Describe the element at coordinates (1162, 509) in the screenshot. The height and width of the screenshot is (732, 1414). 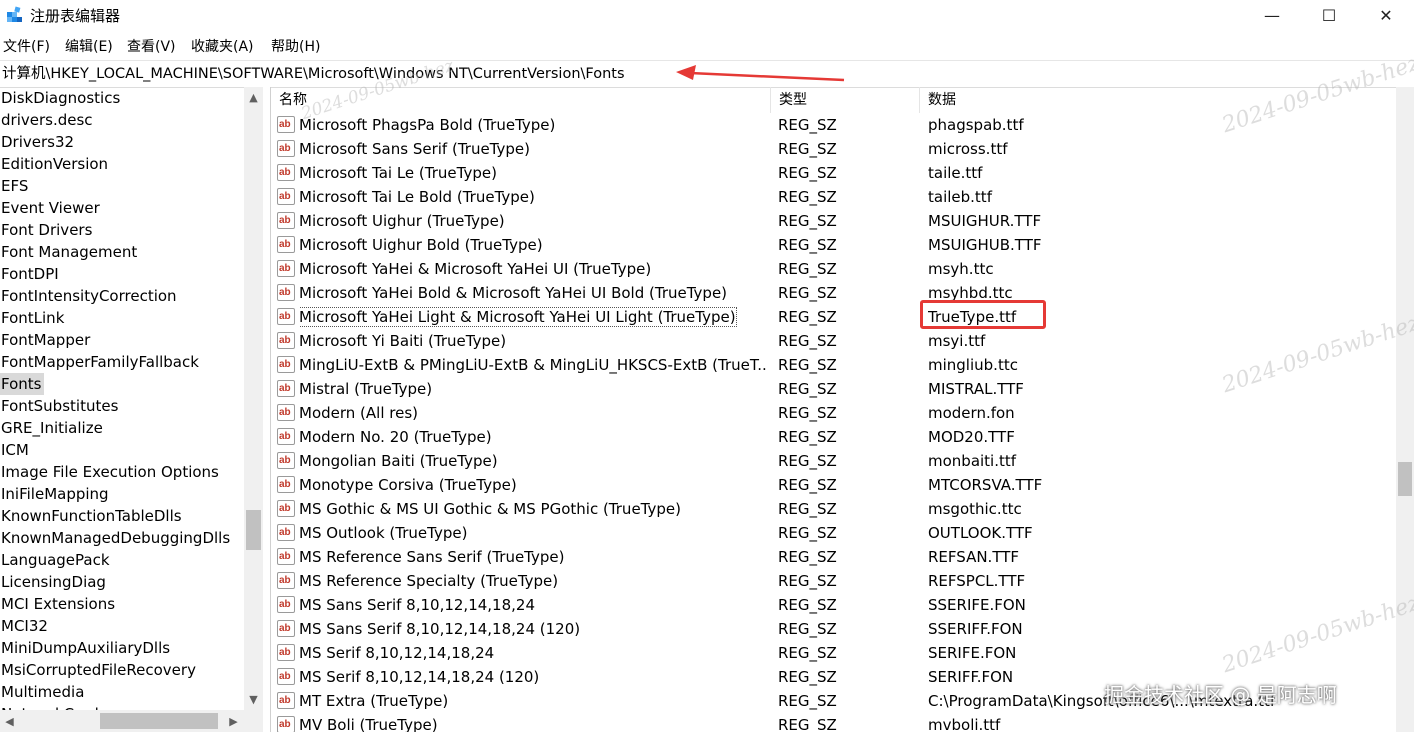
I see `cell-data: msgothic.ttc` at that location.